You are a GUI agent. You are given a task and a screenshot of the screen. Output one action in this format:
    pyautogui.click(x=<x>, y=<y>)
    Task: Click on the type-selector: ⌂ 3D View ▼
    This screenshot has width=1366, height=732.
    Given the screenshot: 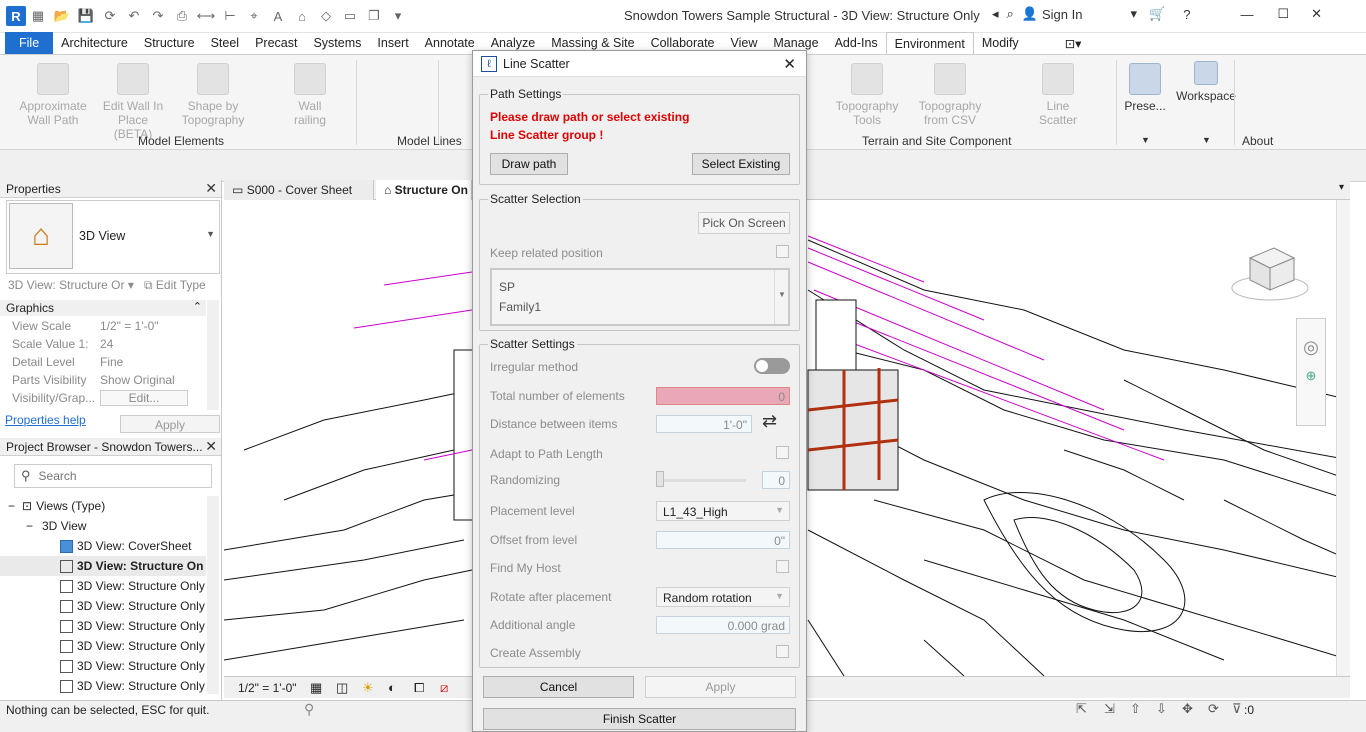 What is the action you would take?
    pyautogui.click(x=113, y=237)
    